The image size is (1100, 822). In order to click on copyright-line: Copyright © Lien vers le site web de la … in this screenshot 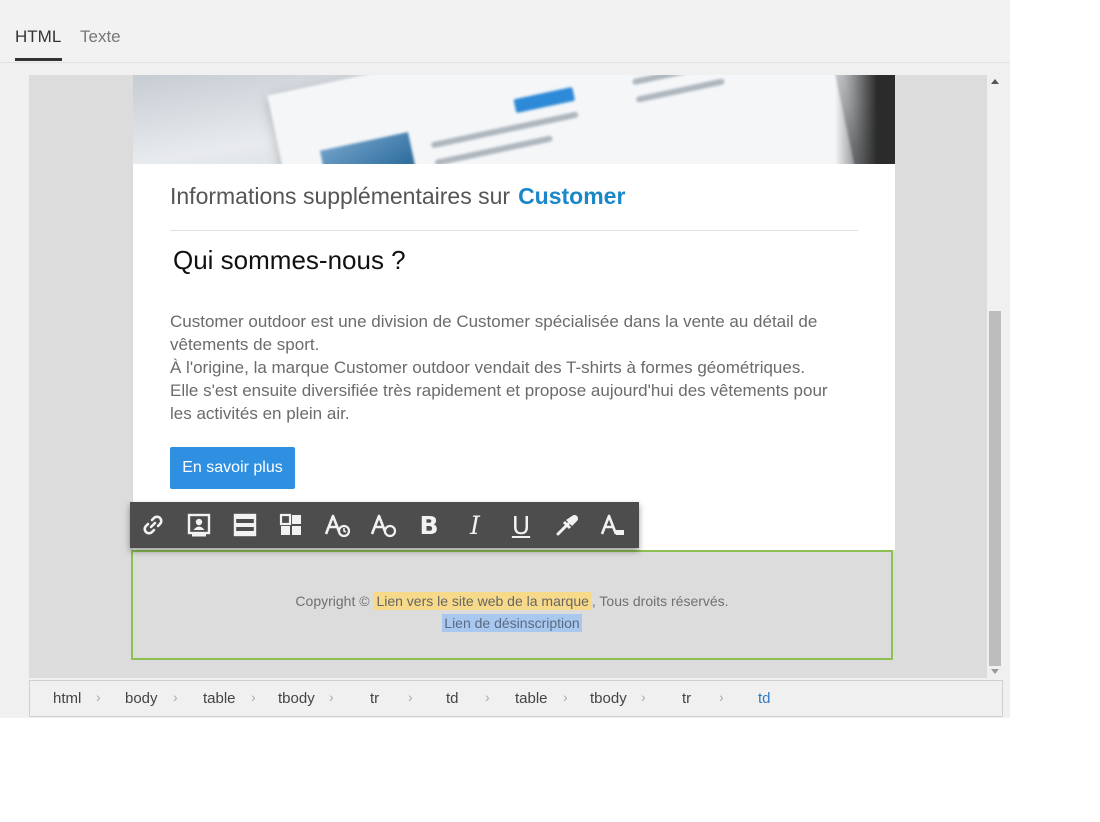, I will do `click(512, 601)`.